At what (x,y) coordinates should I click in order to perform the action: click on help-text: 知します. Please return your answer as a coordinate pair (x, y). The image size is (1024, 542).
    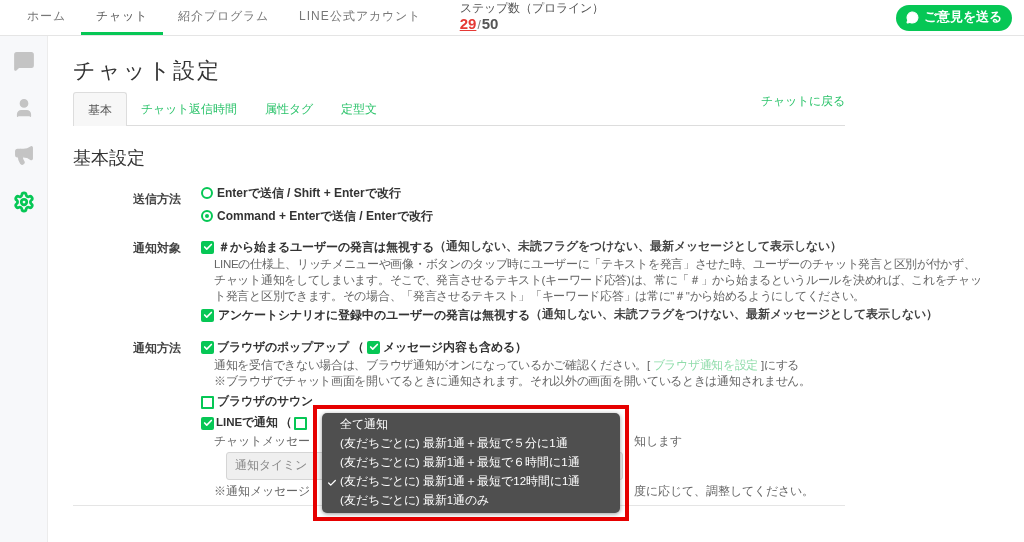
    Looking at the image, I should click on (658, 441).